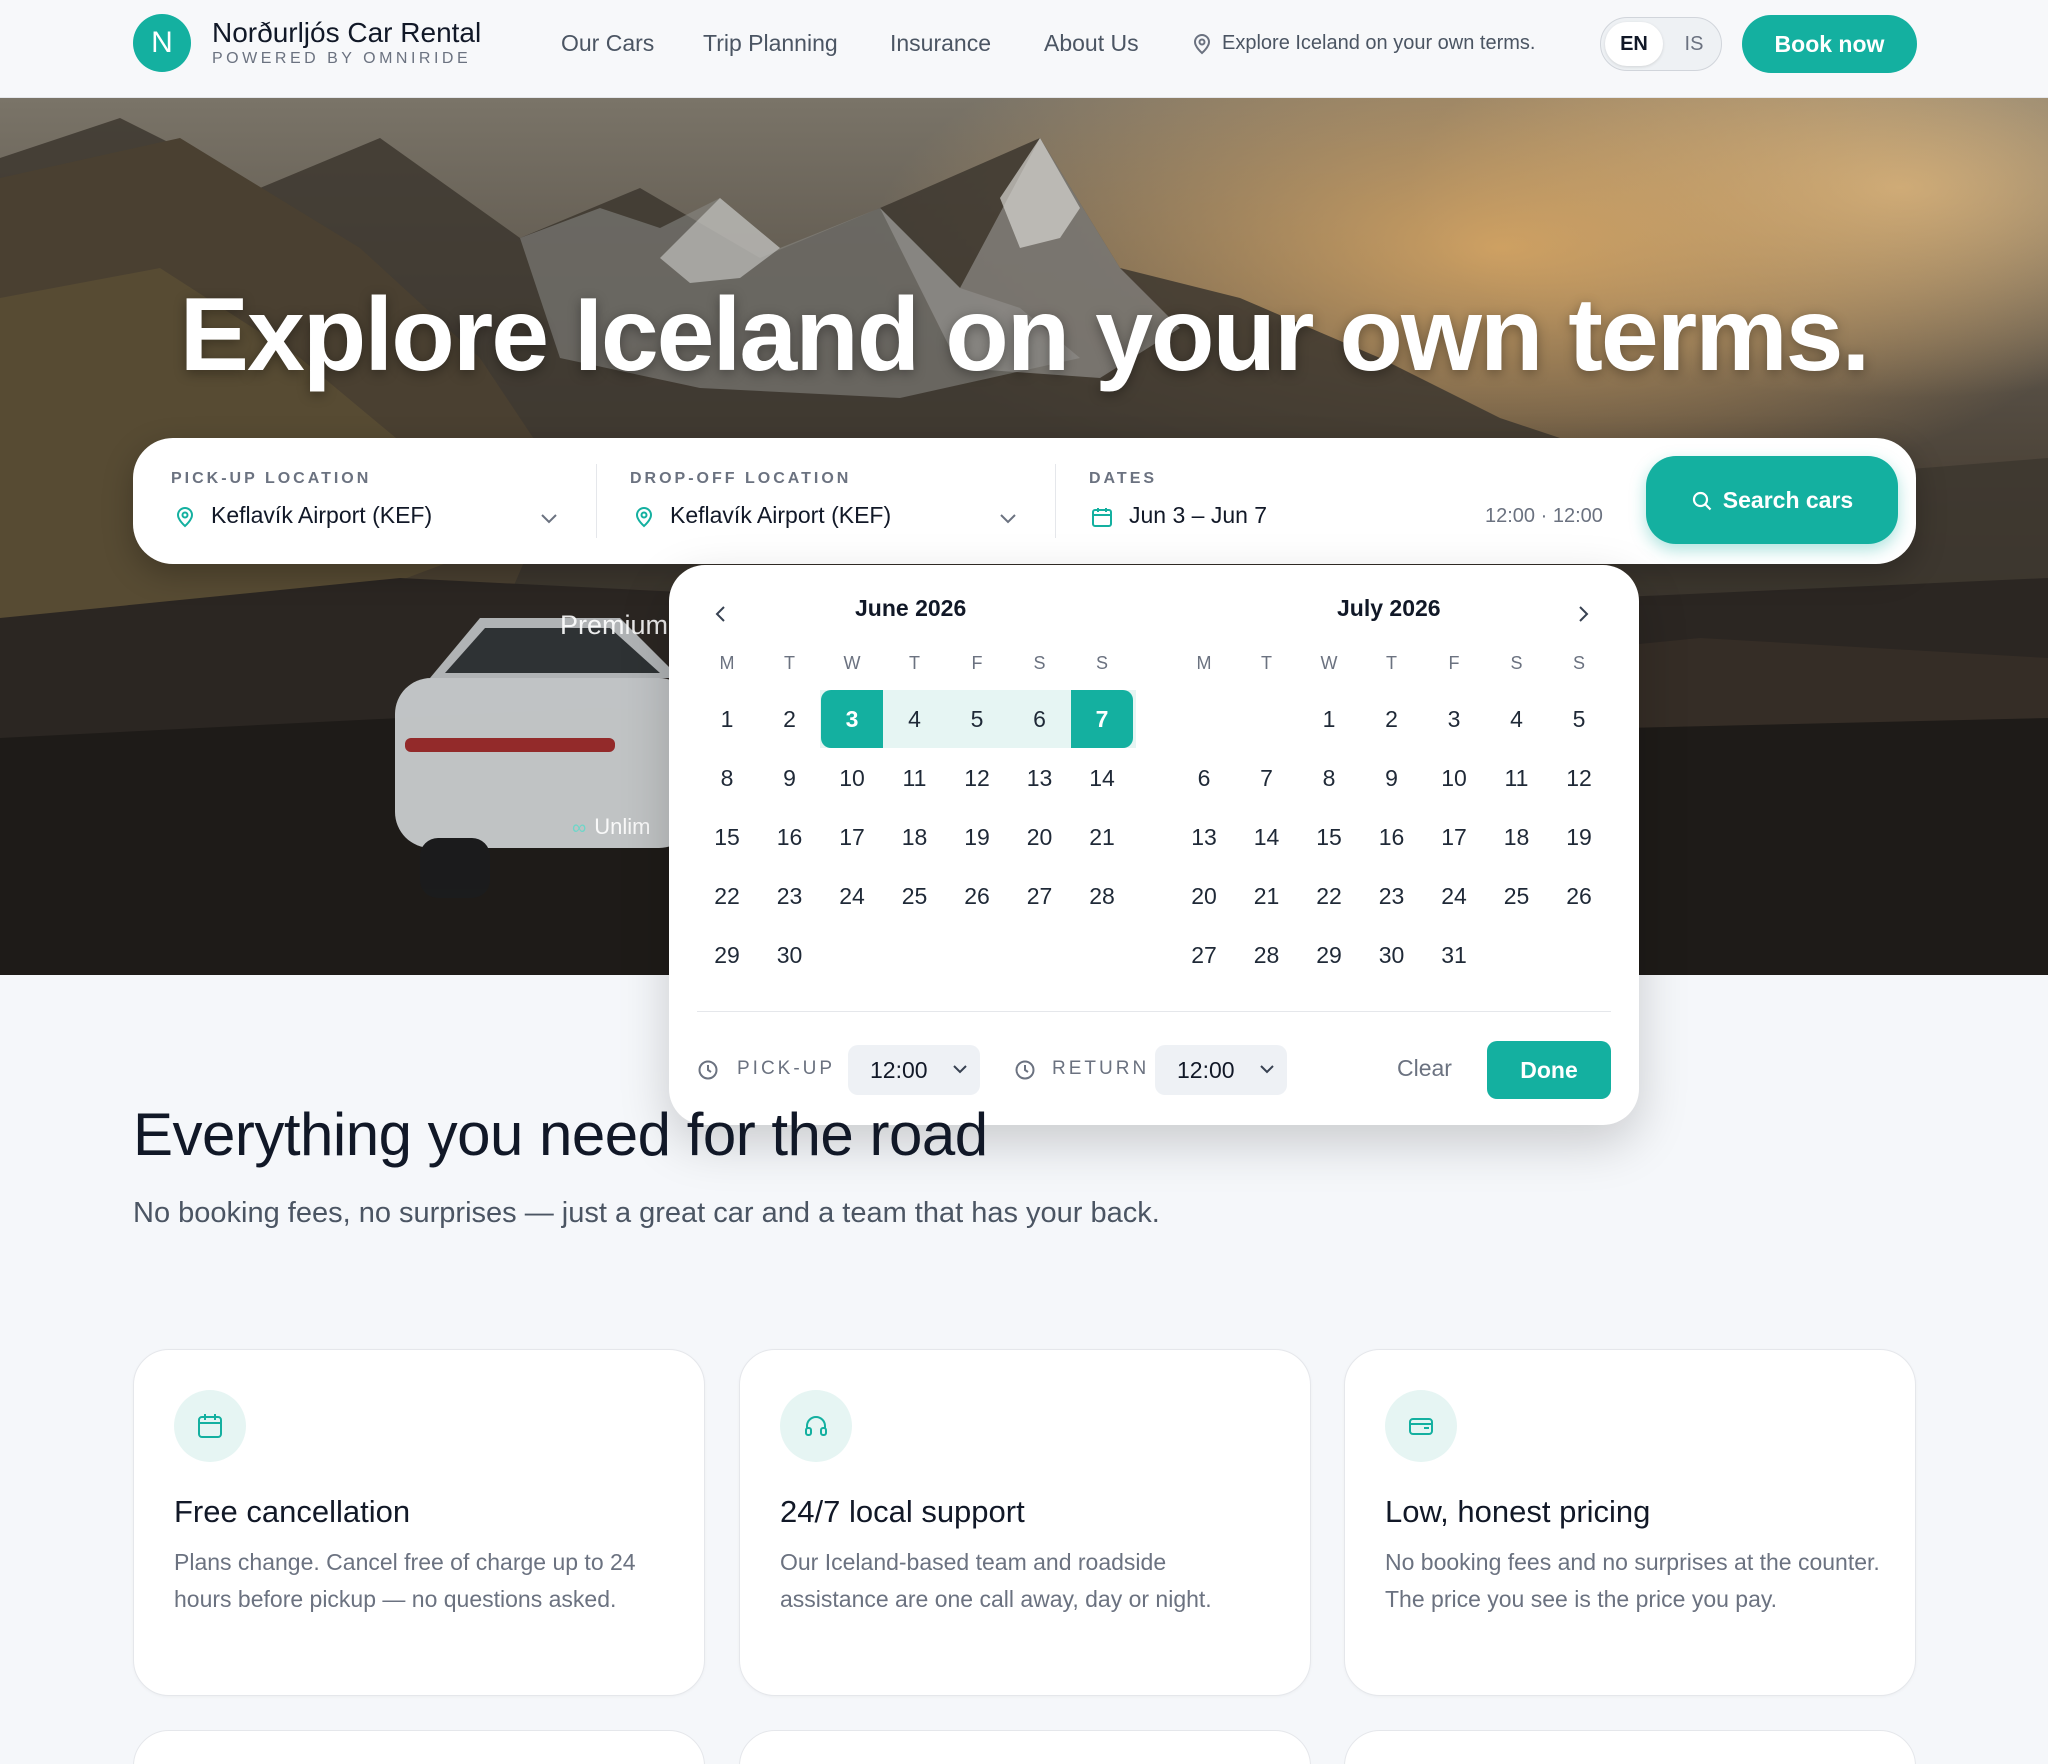  Describe the element at coordinates (940, 43) in the screenshot. I see `nav-insurance: Insurance` at that location.